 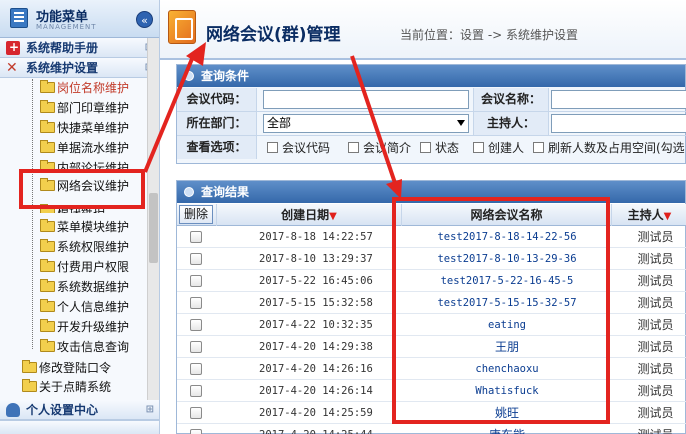 I want to click on tree-item-menu-module: 菜单模块维护, so click(x=84, y=227).